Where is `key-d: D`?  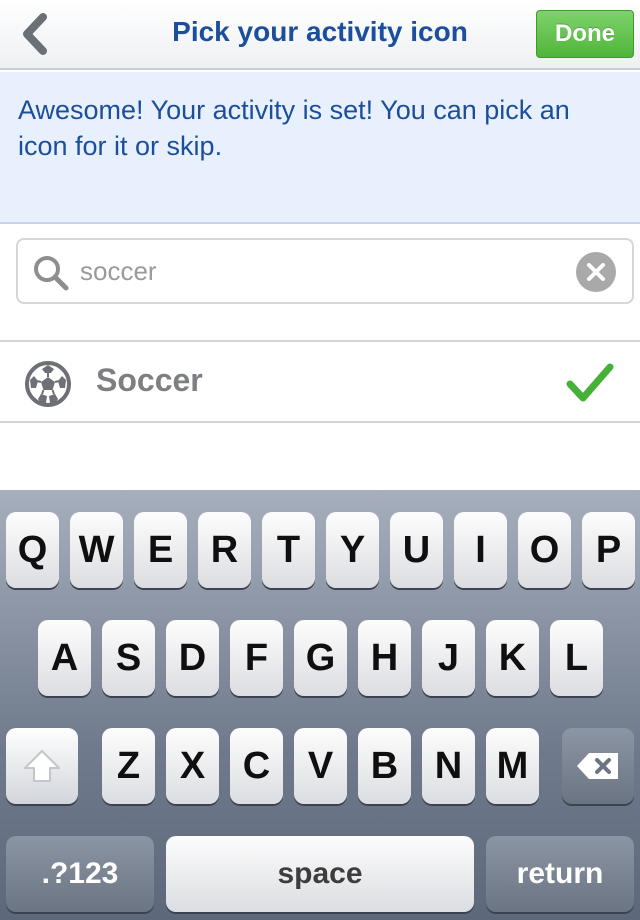 key-d: D is located at coordinates (192, 658).